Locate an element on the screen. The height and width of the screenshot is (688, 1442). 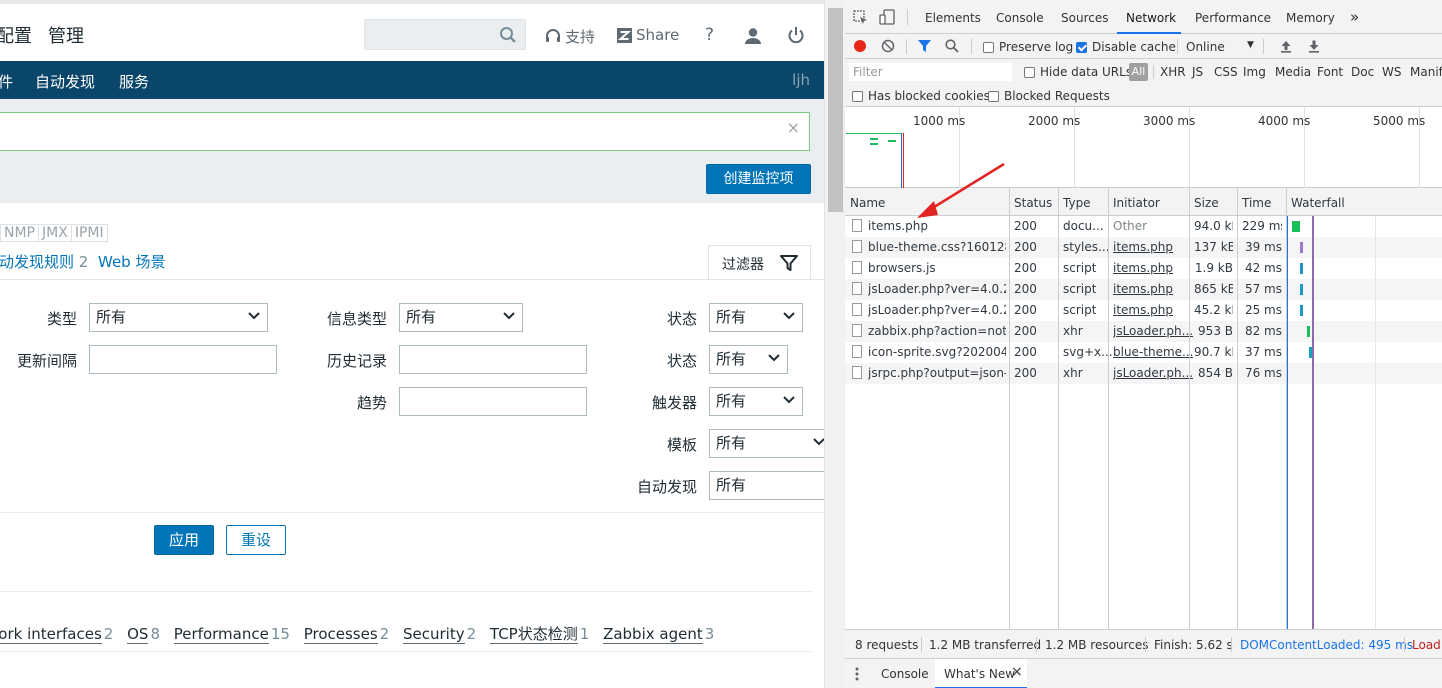
clear-icon: × is located at coordinates (793, 127).